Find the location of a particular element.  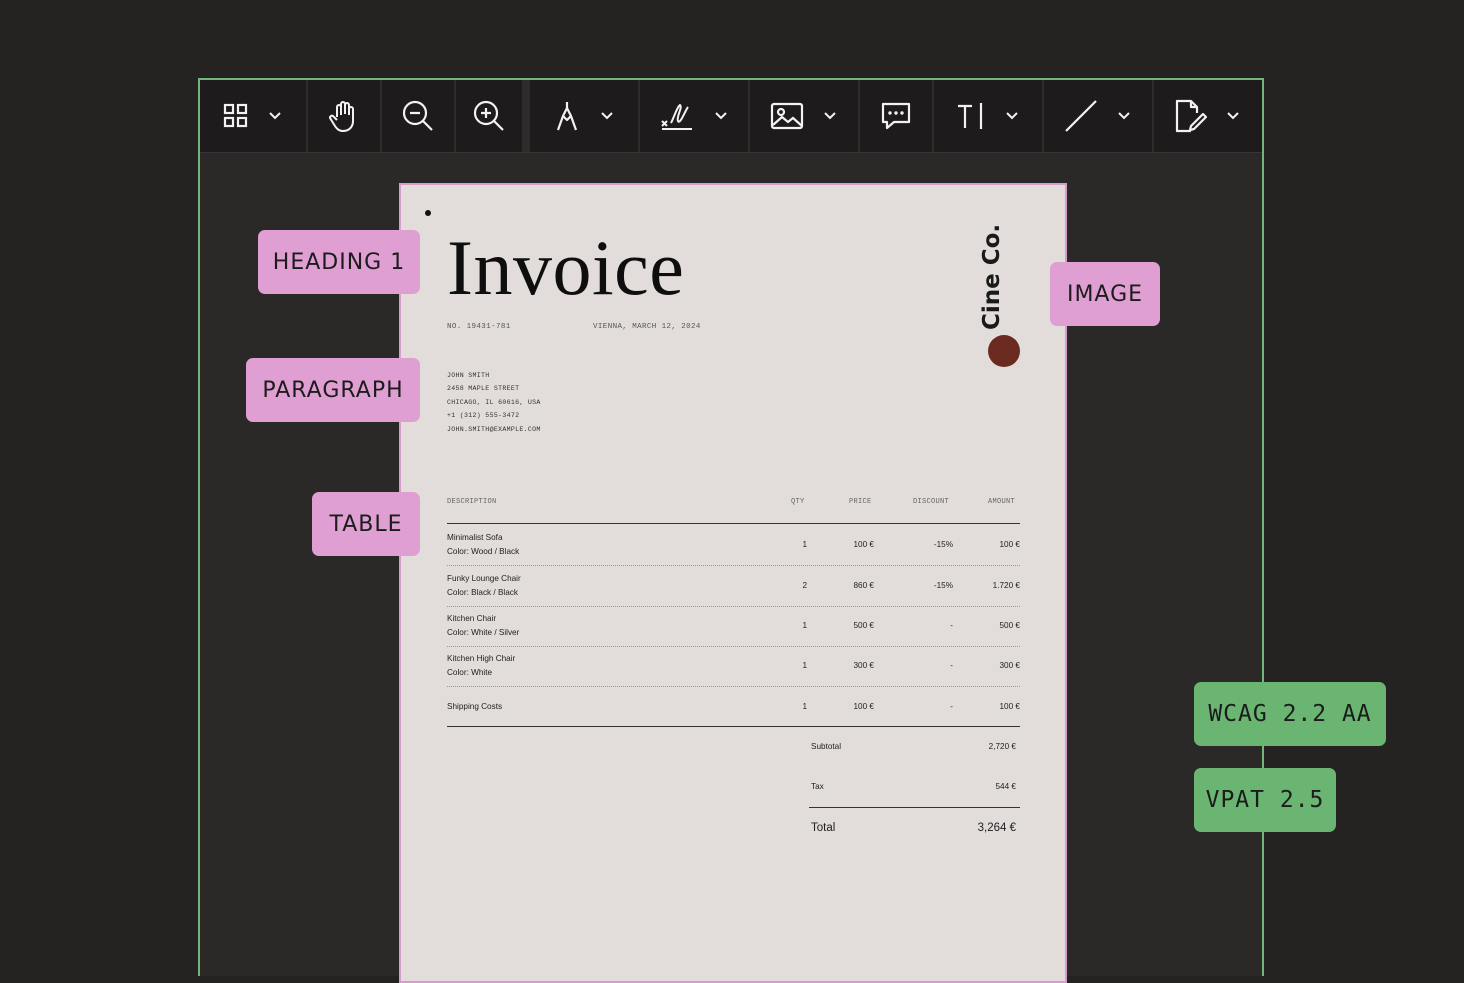

tax-value: 544 € is located at coordinates (1006, 786).